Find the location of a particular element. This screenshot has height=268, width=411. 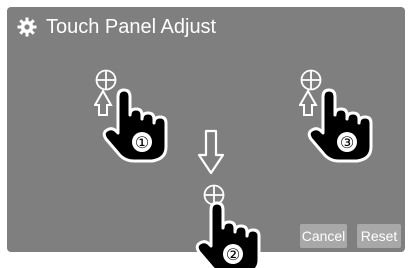

hand-pointer-icon: ③ is located at coordinates (336, 125).